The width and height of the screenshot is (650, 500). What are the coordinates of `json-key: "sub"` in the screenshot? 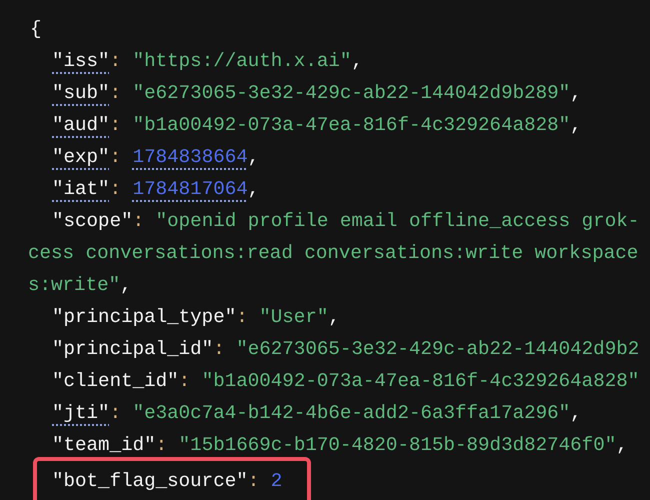 It's located at (81, 93).